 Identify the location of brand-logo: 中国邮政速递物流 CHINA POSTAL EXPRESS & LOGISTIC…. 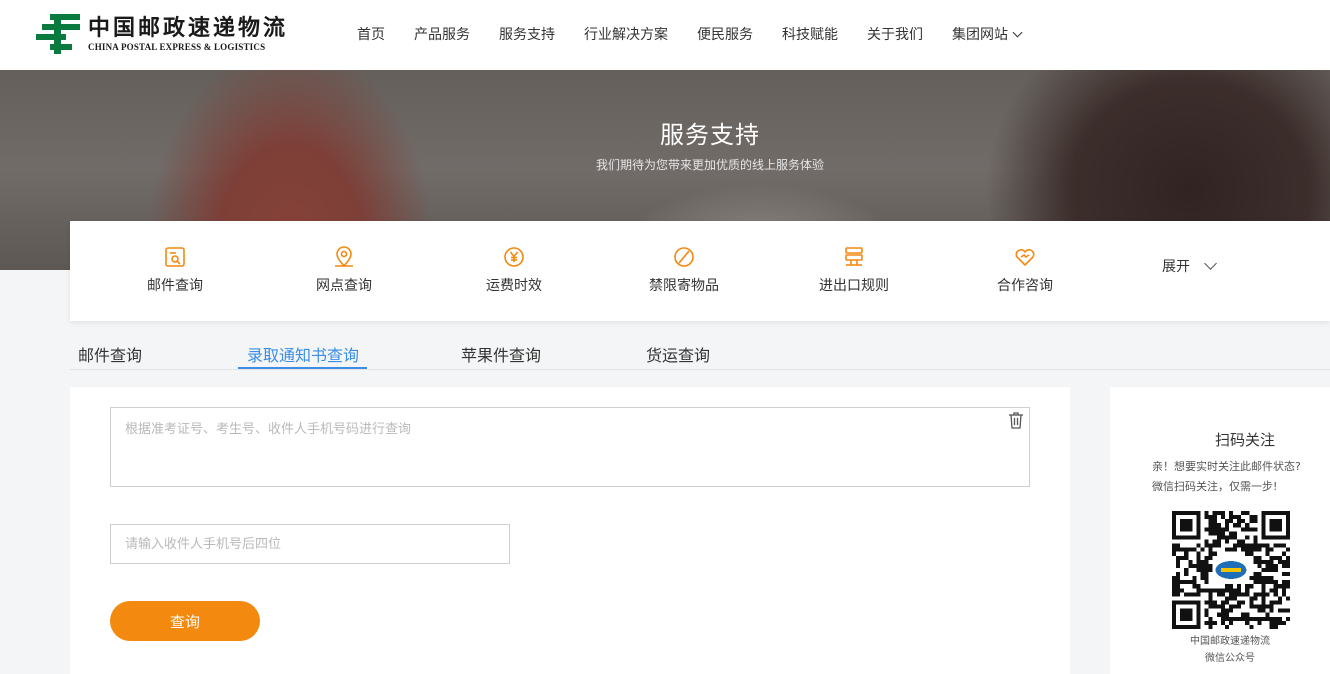
(162, 34).